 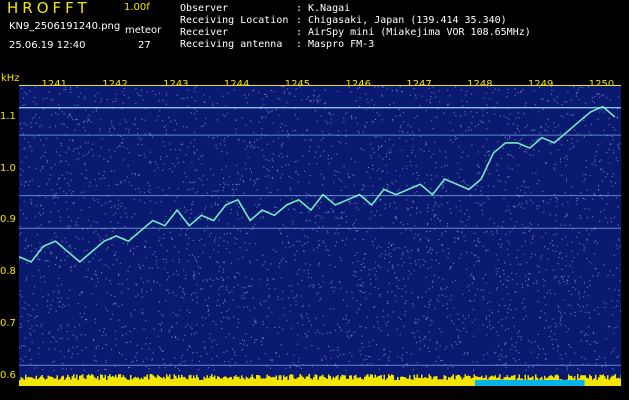 I want to click on location-colon: :, so click(x=299, y=20).